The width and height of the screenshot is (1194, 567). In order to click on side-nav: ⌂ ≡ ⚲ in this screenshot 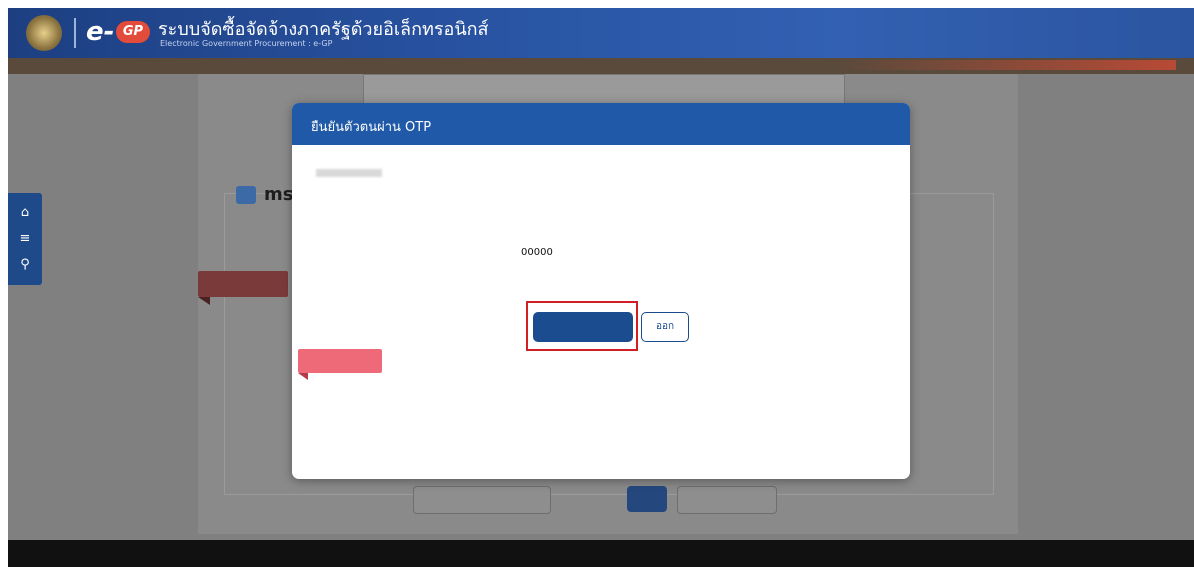, I will do `click(25, 239)`.